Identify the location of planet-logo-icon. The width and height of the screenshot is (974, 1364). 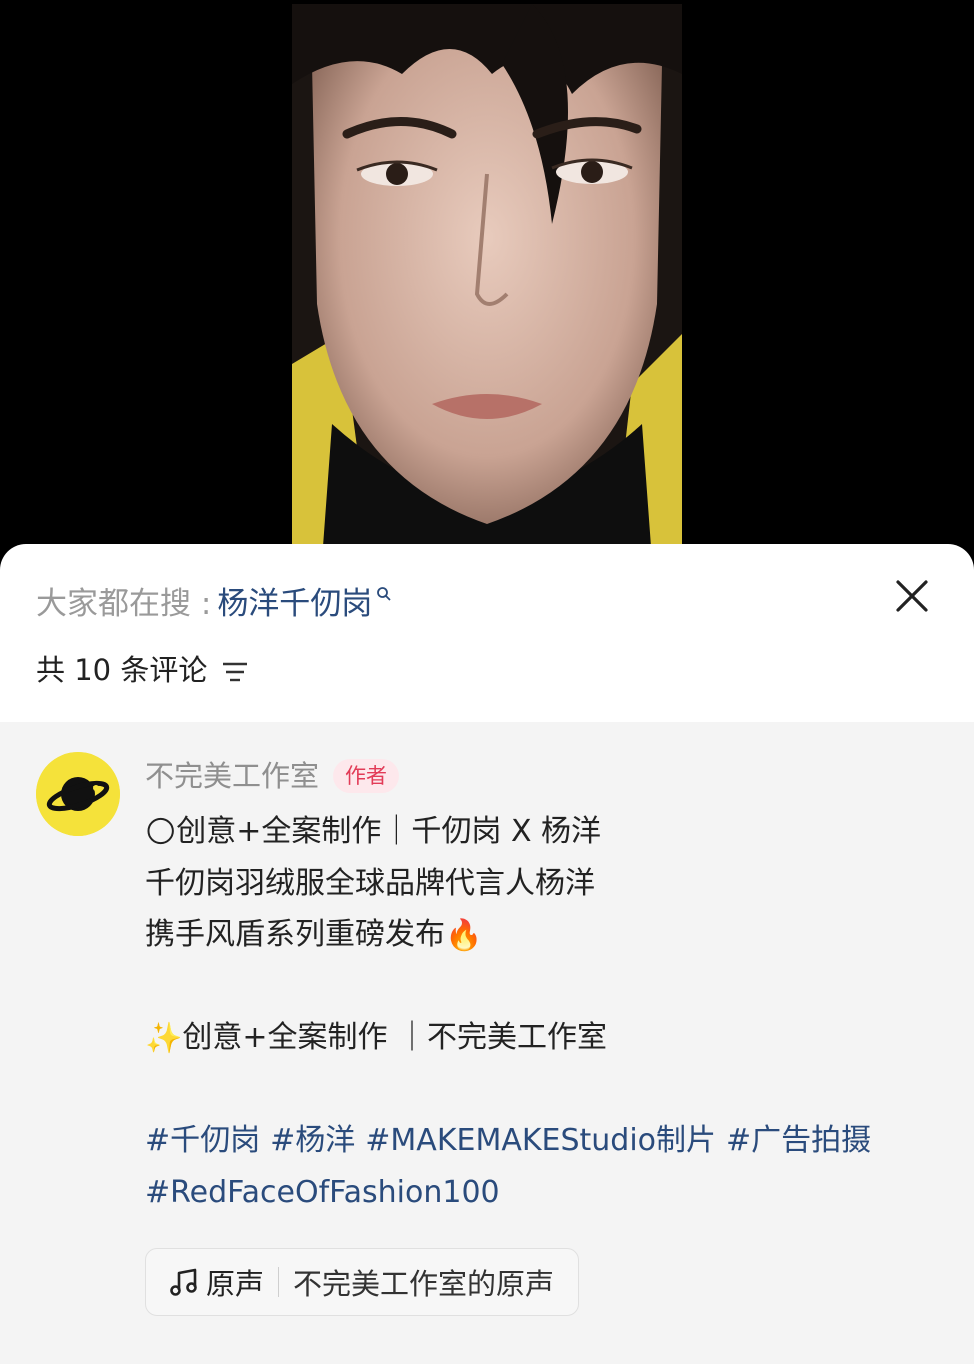
(78, 794).